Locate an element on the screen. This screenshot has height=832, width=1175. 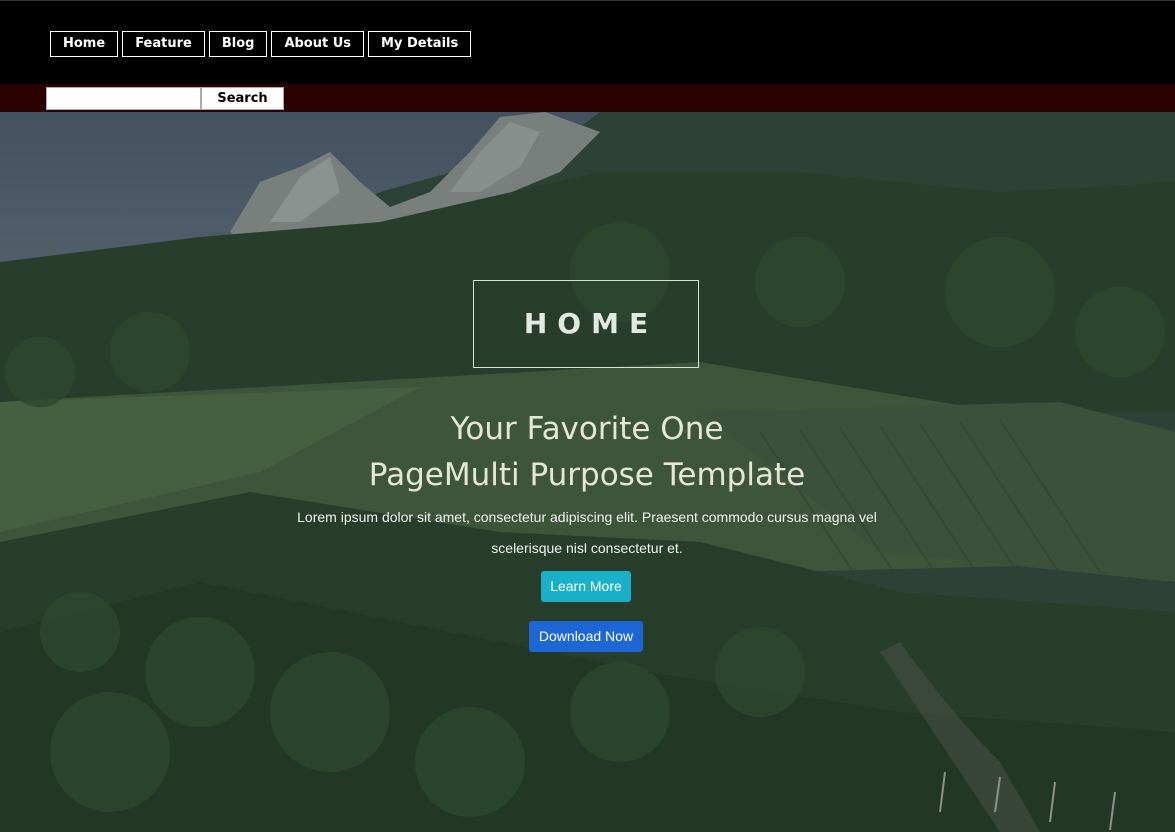
nav-item-feature: Feature is located at coordinates (163, 44).